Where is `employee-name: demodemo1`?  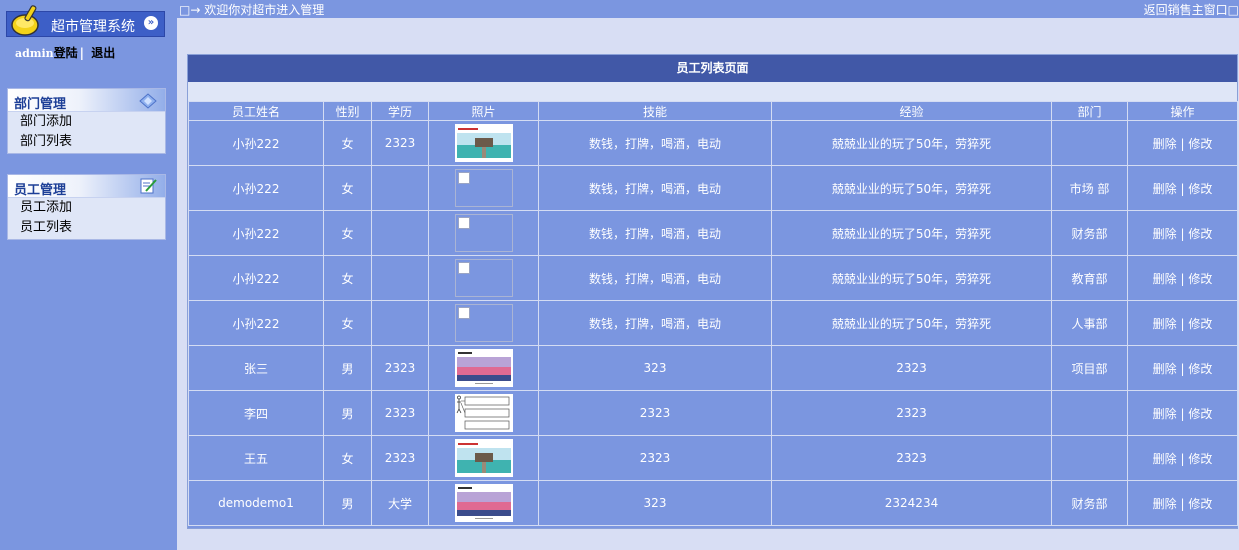
employee-name: demodemo1 is located at coordinates (256, 503).